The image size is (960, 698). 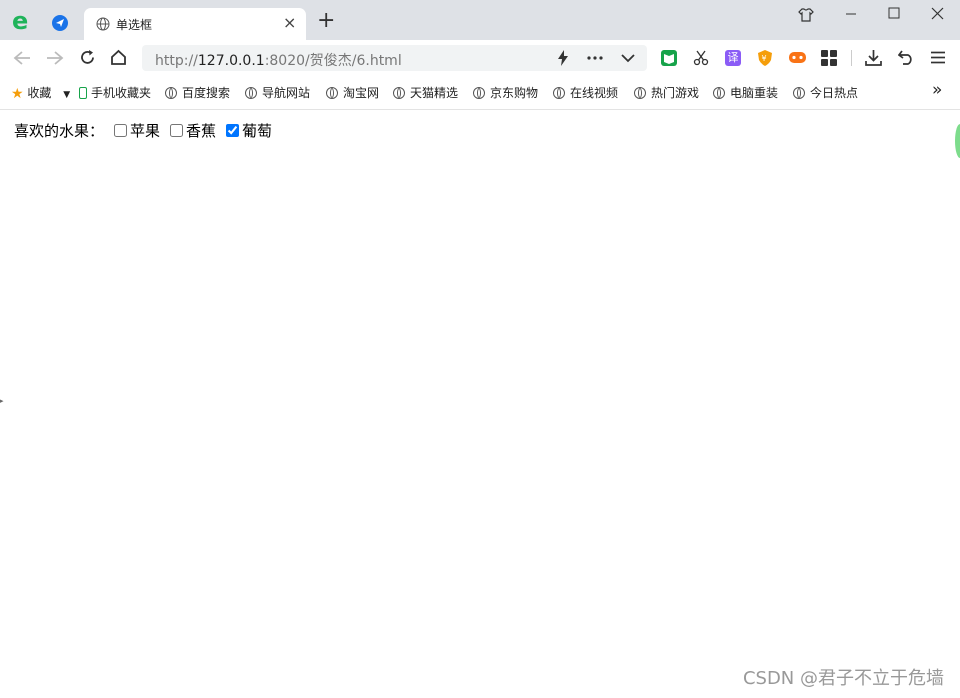 I want to click on side-expand-handle: ▸, so click(x=2, y=401).